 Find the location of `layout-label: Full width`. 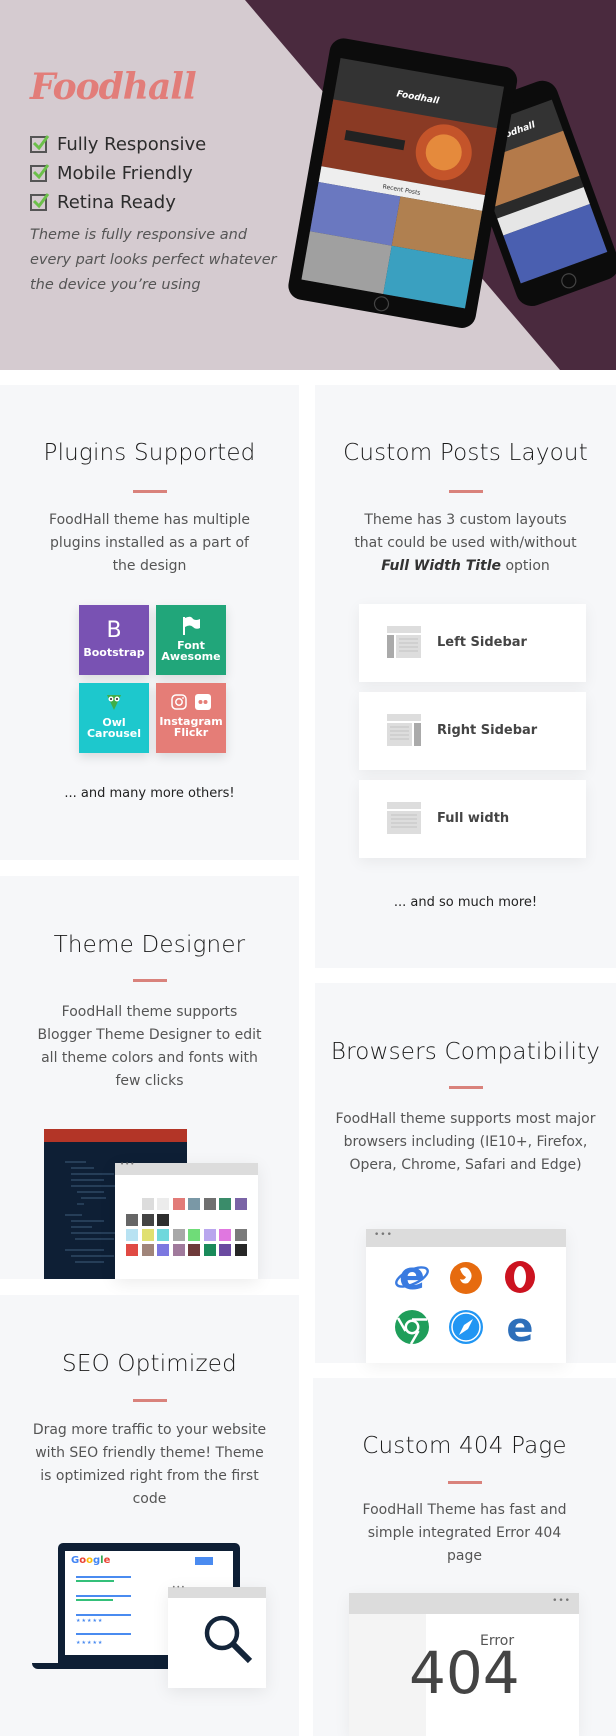

layout-label: Full width is located at coordinates (473, 818).